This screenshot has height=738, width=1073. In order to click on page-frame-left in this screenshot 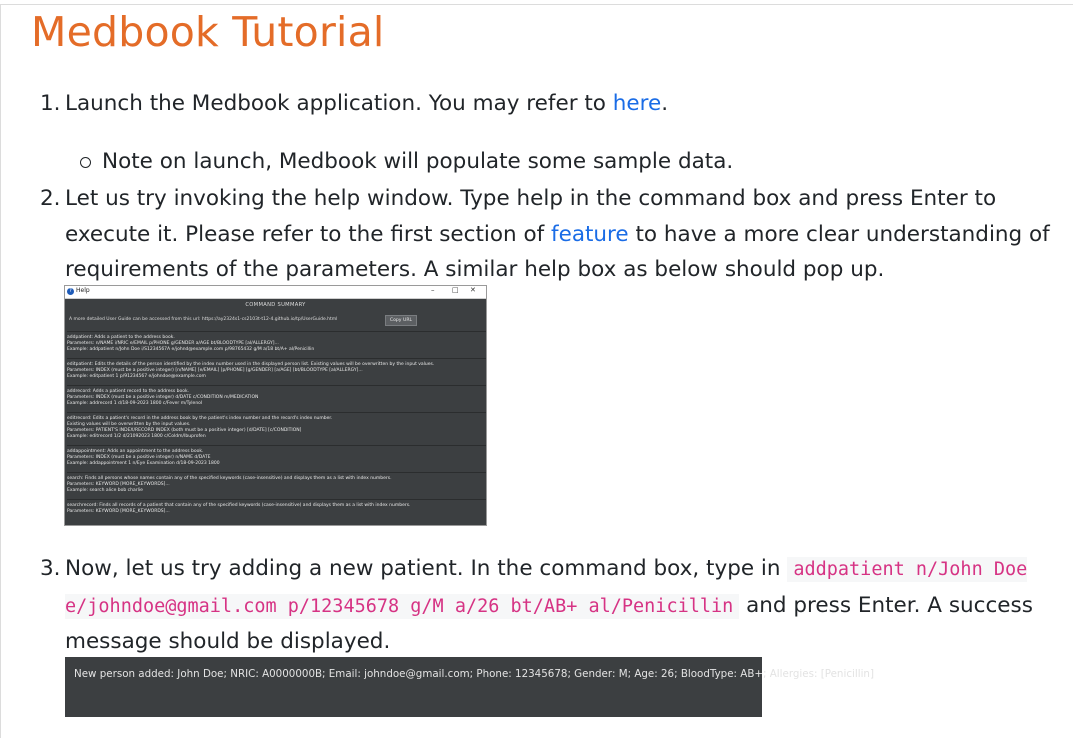, I will do `click(0, 371)`.